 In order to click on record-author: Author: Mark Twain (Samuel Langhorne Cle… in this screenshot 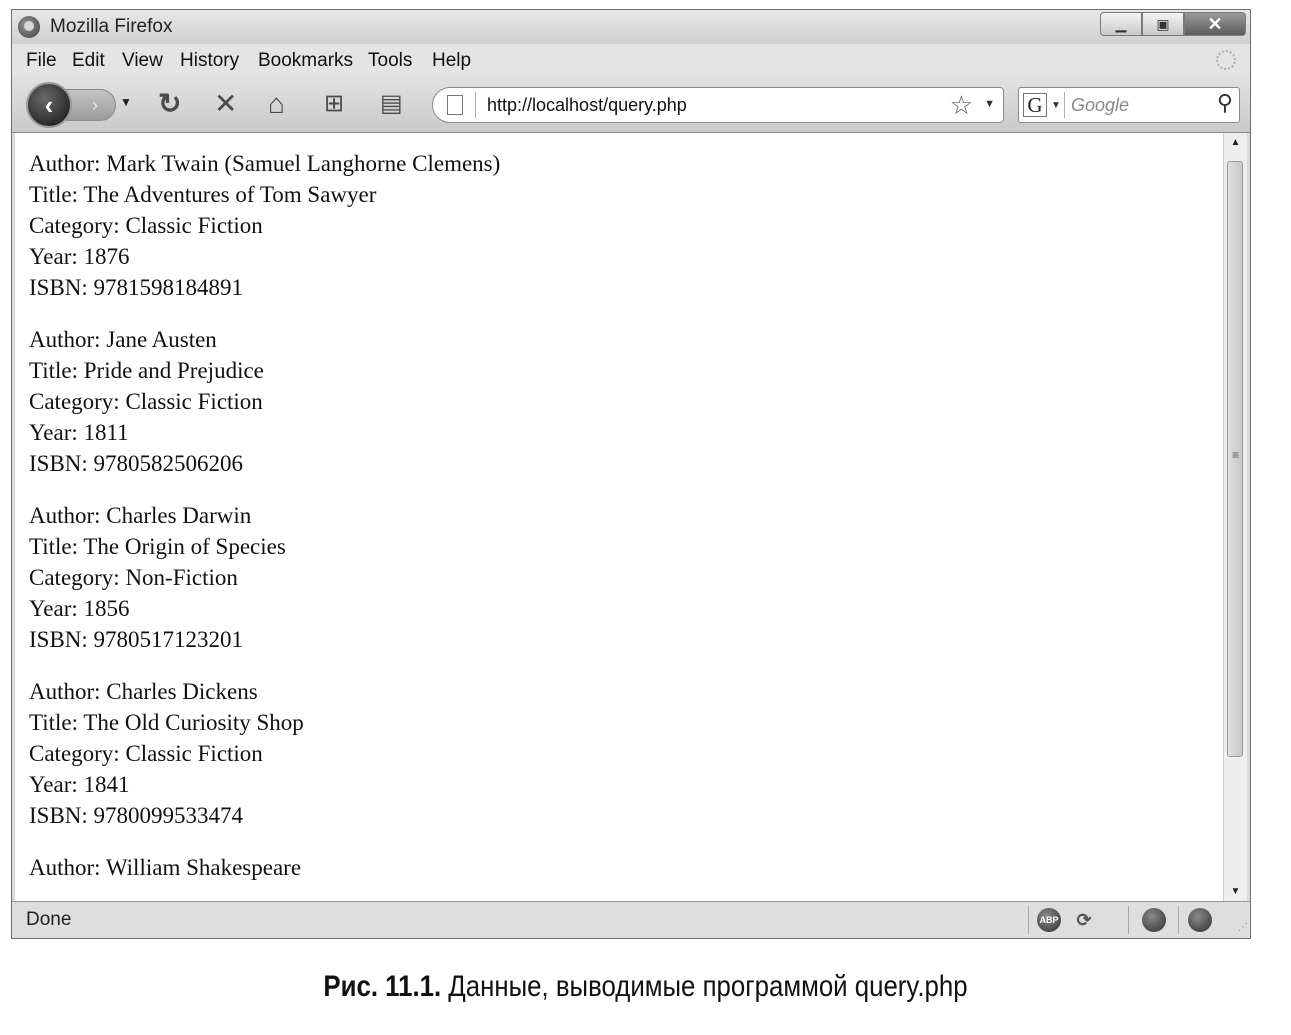, I will do `click(265, 163)`.